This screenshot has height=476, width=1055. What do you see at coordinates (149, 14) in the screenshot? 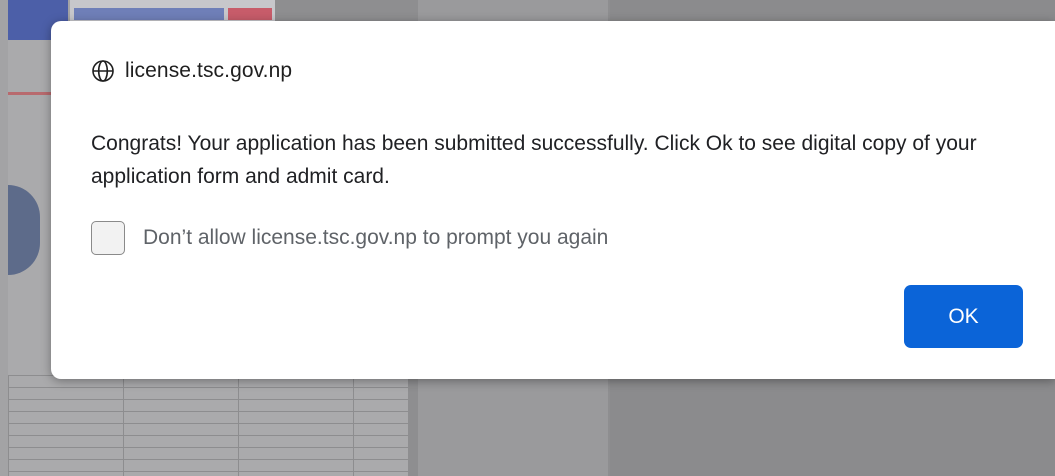
I see `background-top-bar-blue` at bounding box center [149, 14].